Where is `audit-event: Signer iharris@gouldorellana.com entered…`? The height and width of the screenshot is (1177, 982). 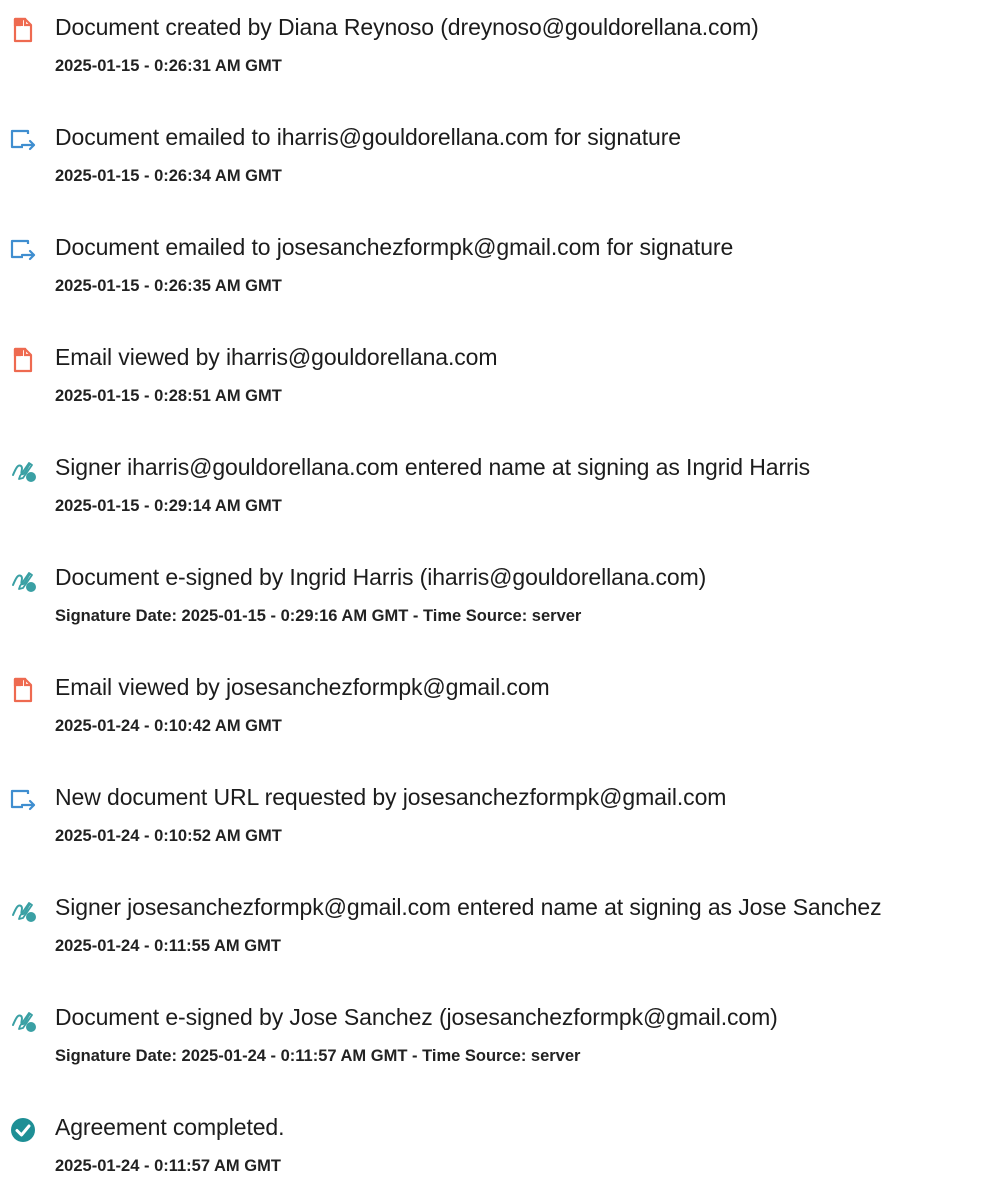 audit-event: Signer iharris@gouldorellana.com entered… is located at coordinates (491, 495).